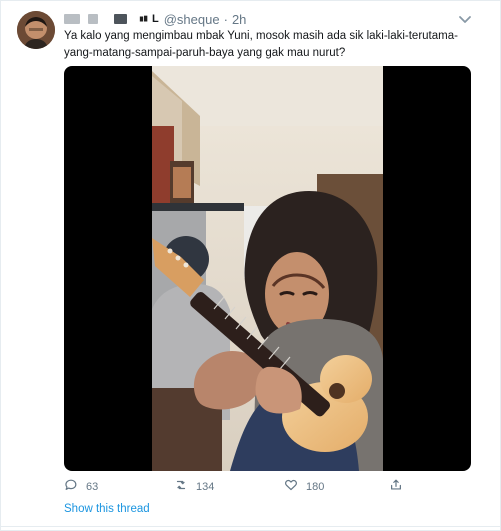  Describe the element at coordinates (269, 487) in the screenshot. I see `tweet-actions: 63 134 180` at that location.